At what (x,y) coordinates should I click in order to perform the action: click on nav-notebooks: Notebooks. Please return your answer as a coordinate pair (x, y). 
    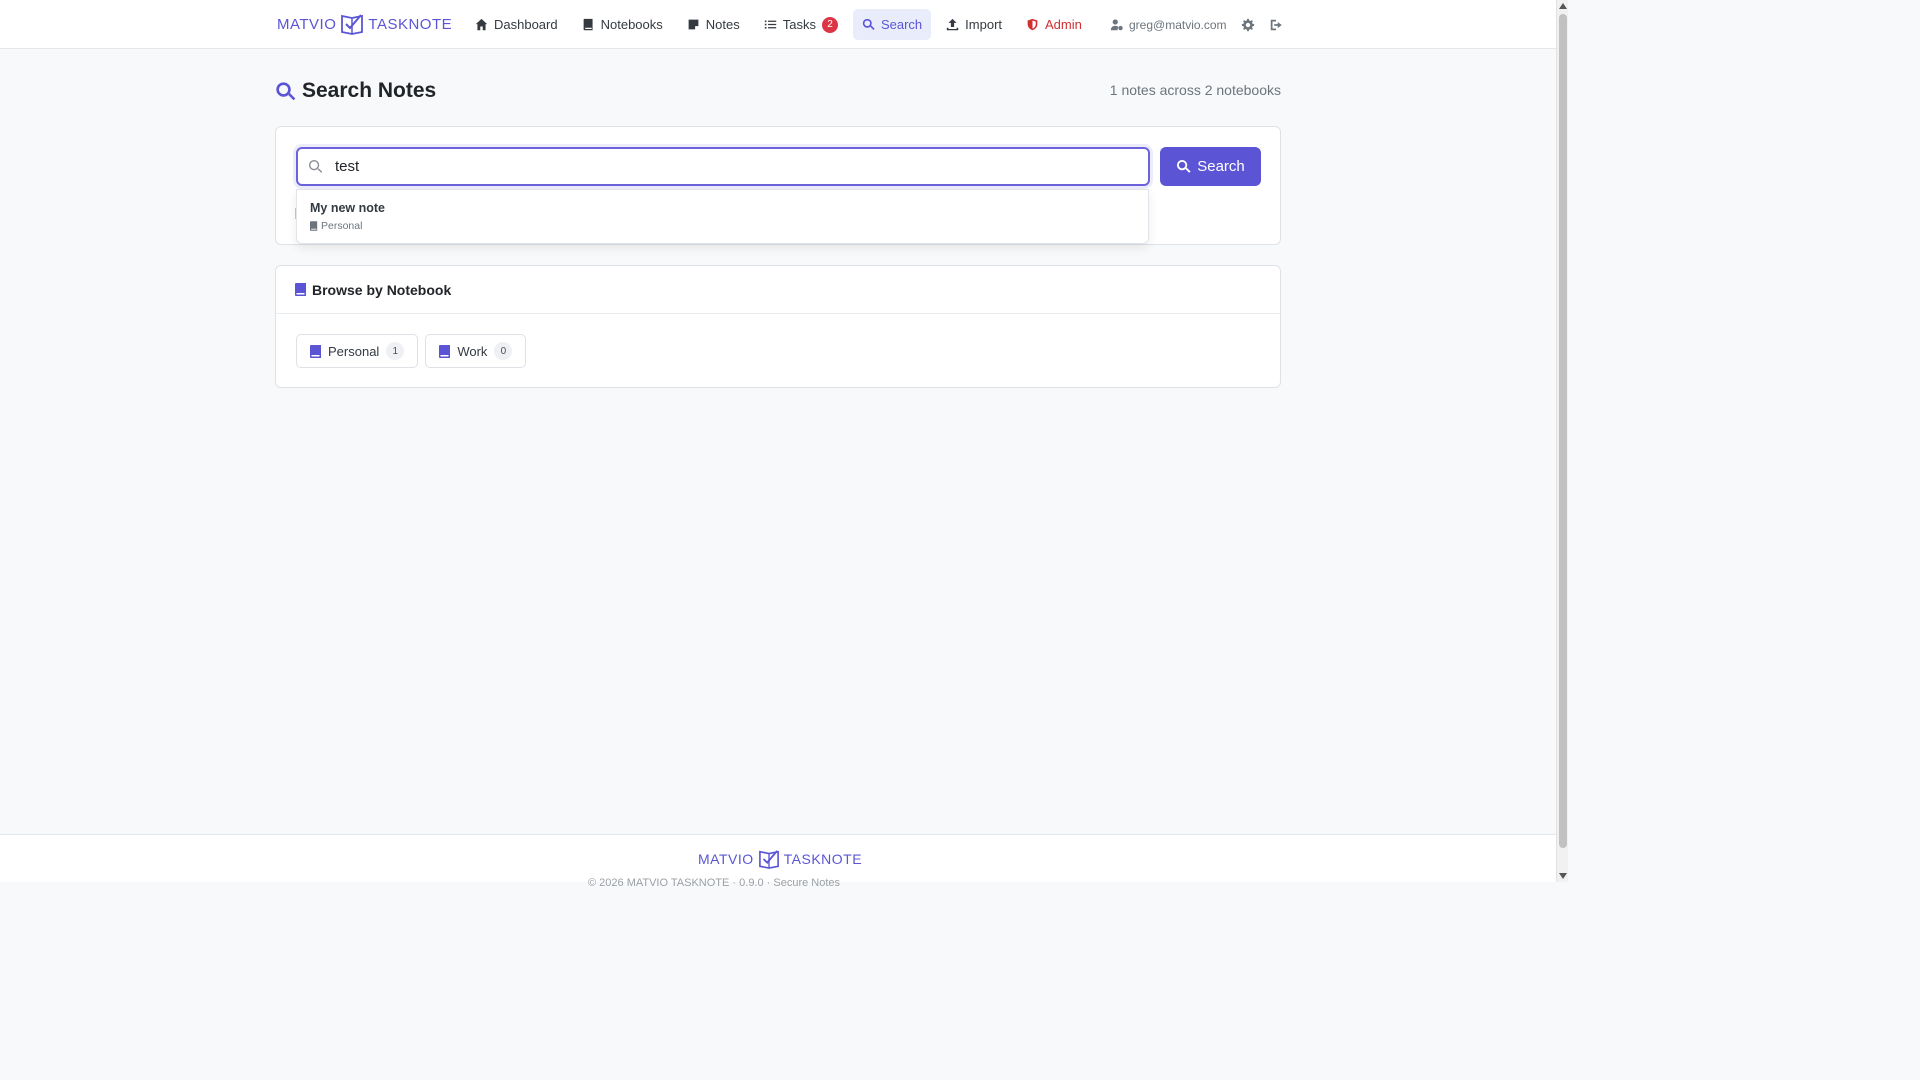
    Looking at the image, I should click on (622, 24).